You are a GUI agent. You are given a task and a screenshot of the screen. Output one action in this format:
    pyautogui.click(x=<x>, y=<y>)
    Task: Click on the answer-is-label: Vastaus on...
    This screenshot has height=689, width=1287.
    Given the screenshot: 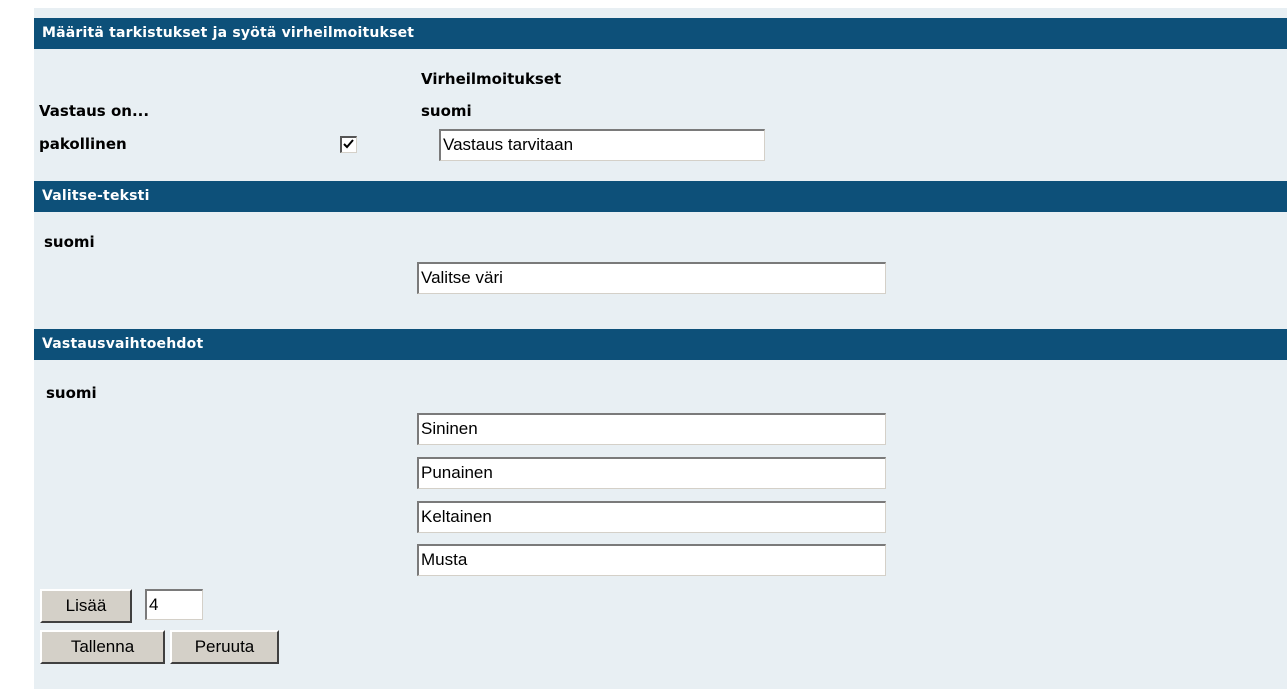 What is the action you would take?
    pyautogui.click(x=94, y=111)
    